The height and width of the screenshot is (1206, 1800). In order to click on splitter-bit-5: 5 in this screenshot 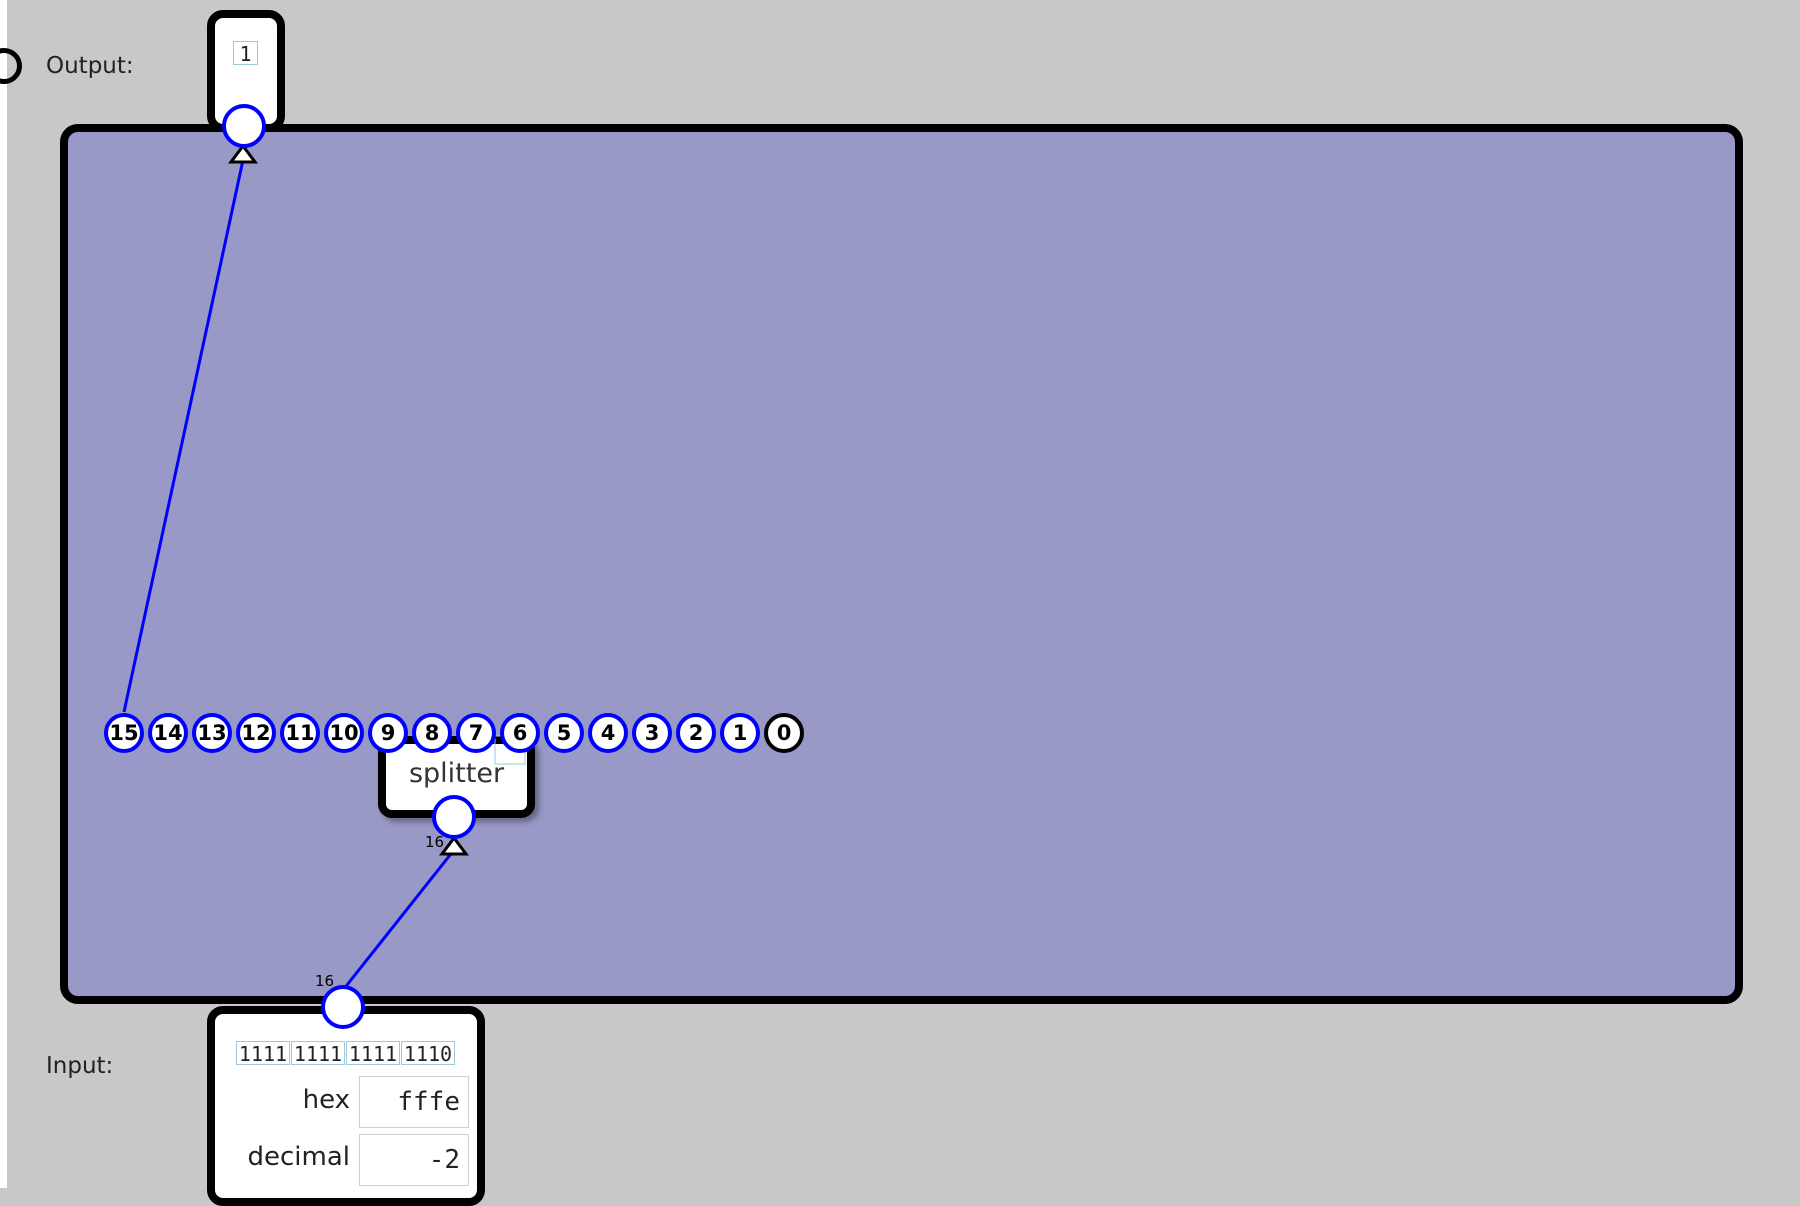, I will do `click(564, 733)`.